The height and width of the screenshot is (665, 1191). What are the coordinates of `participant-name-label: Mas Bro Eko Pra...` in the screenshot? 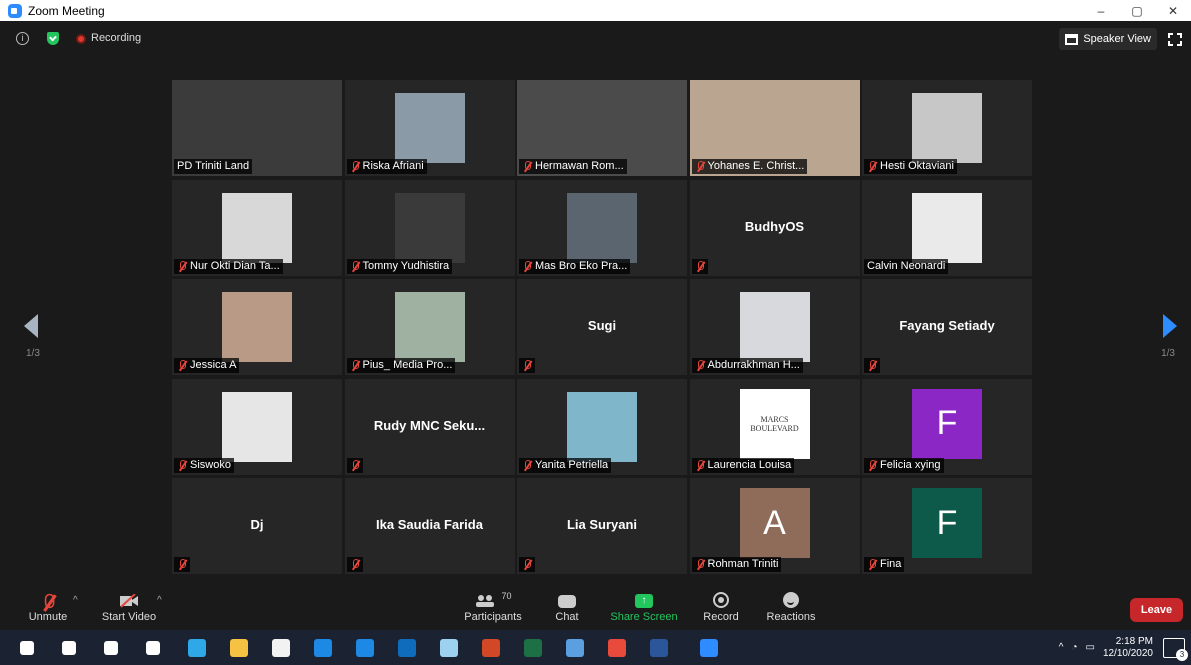 It's located at (575, 266).